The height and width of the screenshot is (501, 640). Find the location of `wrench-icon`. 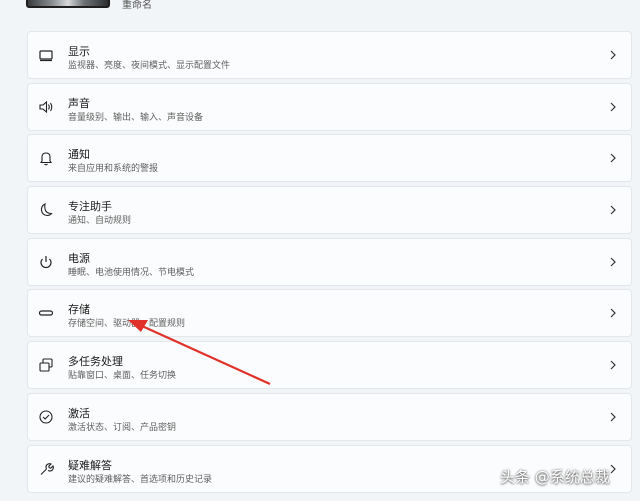

wrench-icon is located at coordinates (46, 469).